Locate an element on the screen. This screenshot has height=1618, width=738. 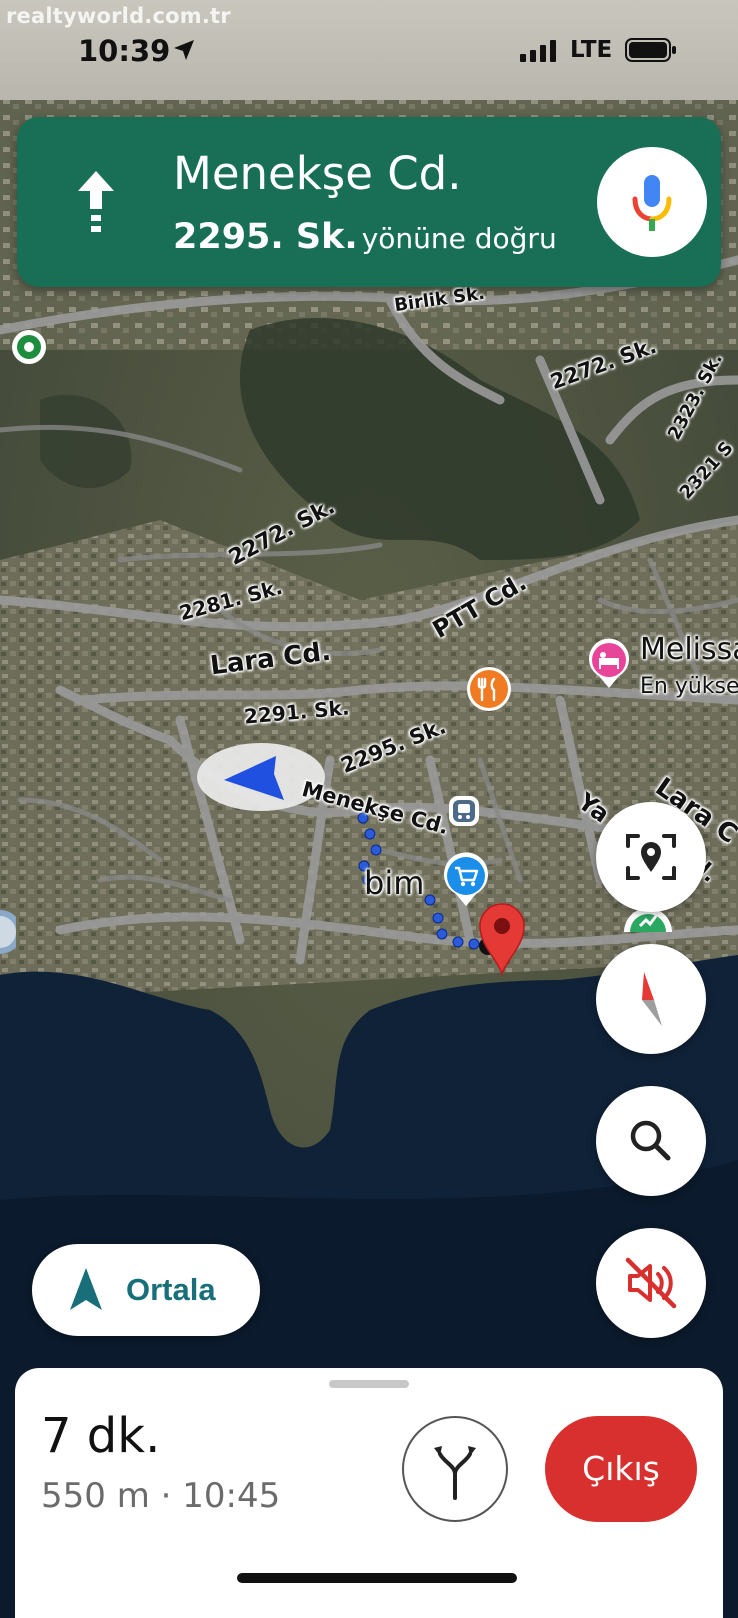
current-street: Menekşe Cd. is located at coordinates (317, 173).